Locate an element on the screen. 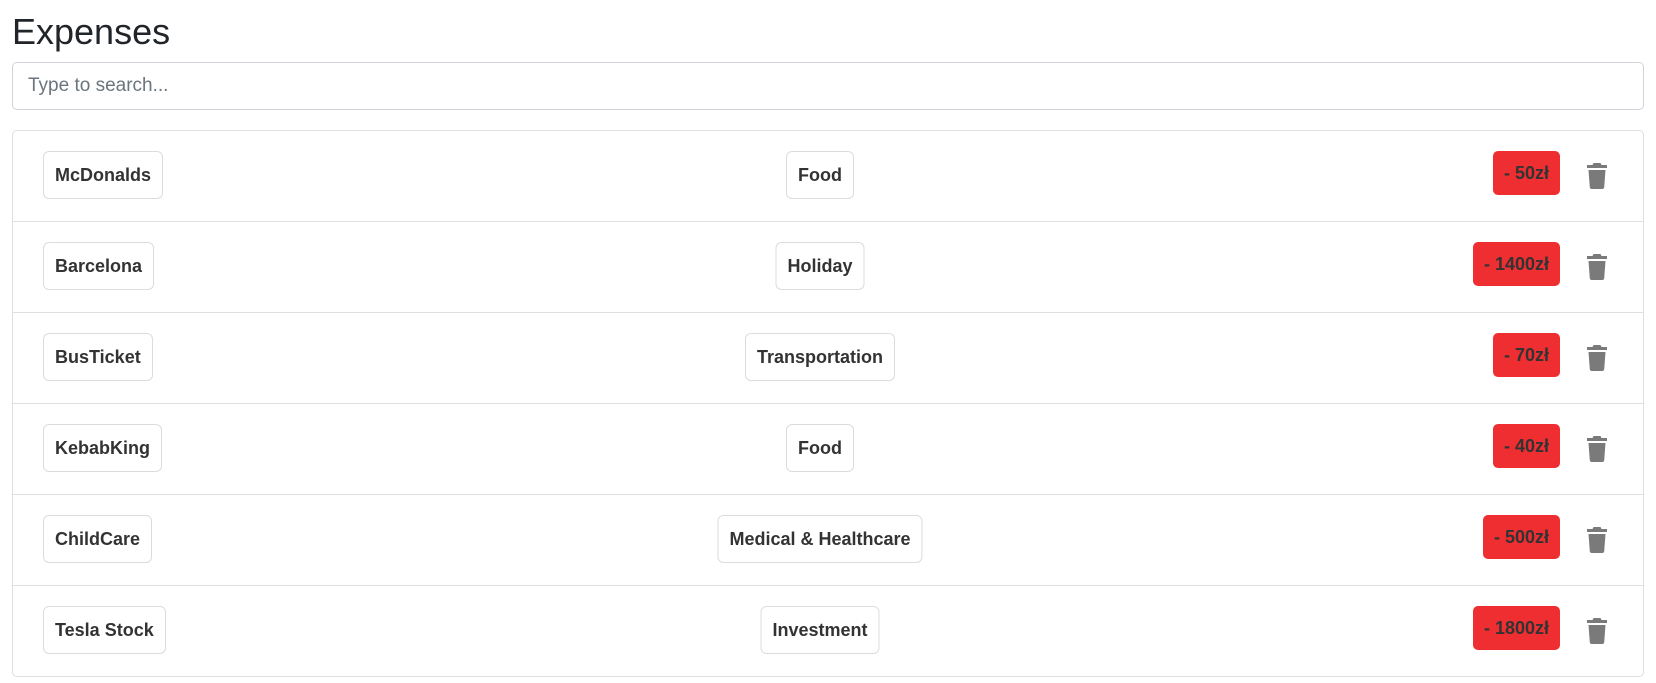 Image resolution: width=1656 pixels, height=683 pixels. expense-amount-badge: - 40zł is located at coordinates (1526, 446).